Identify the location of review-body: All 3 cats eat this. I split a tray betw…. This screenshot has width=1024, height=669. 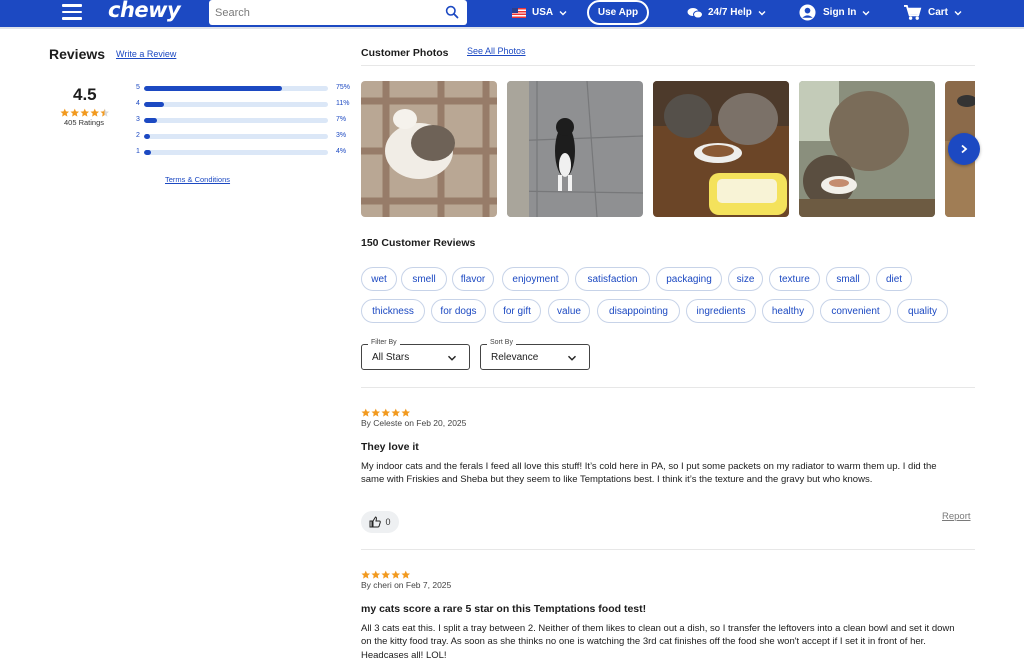
(658, 642).